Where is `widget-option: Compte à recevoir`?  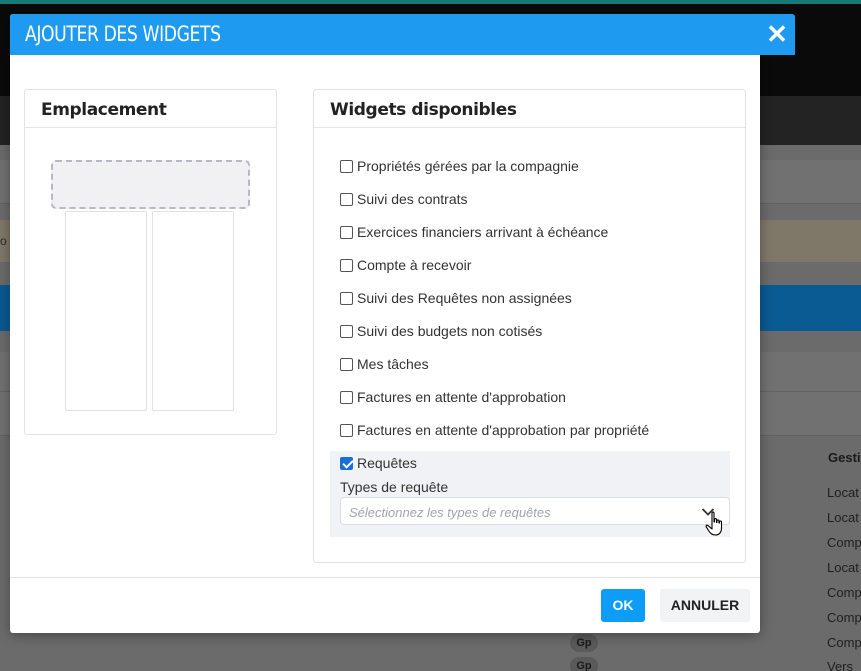 widget-option: Compte à recevoir is located at coordinates (405, 265).